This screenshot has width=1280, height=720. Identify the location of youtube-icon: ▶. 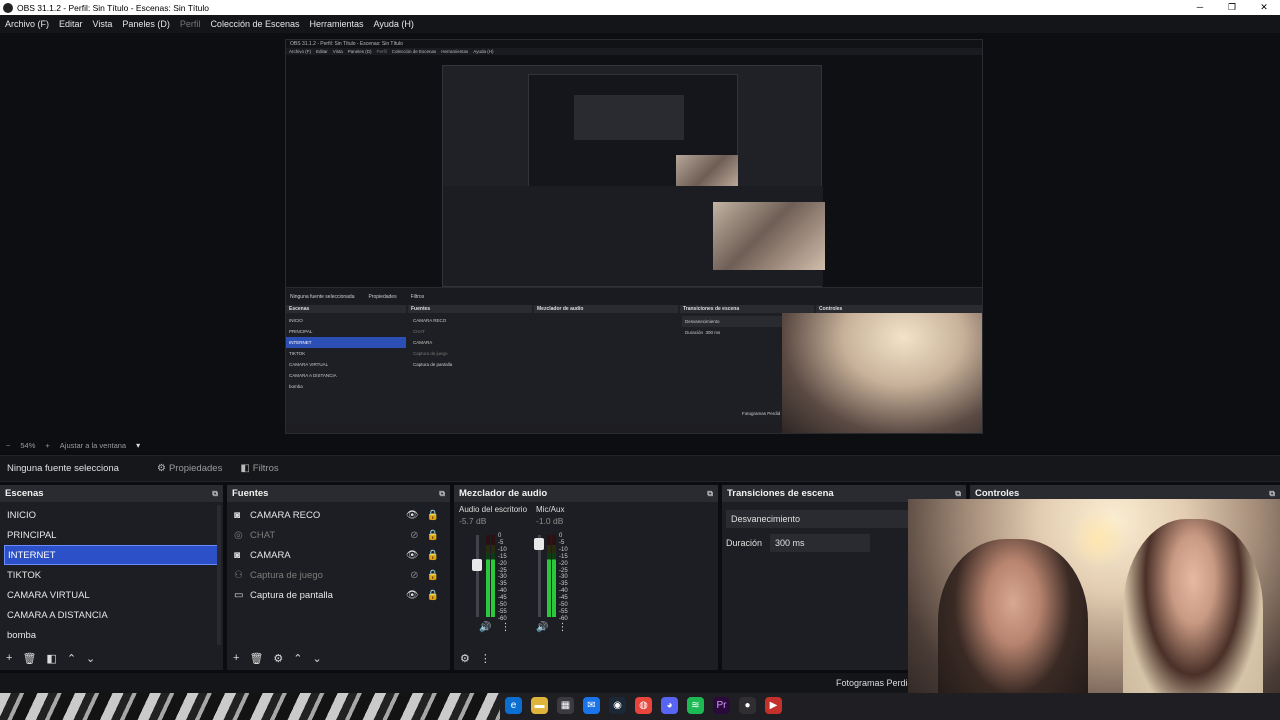
(773, 705).